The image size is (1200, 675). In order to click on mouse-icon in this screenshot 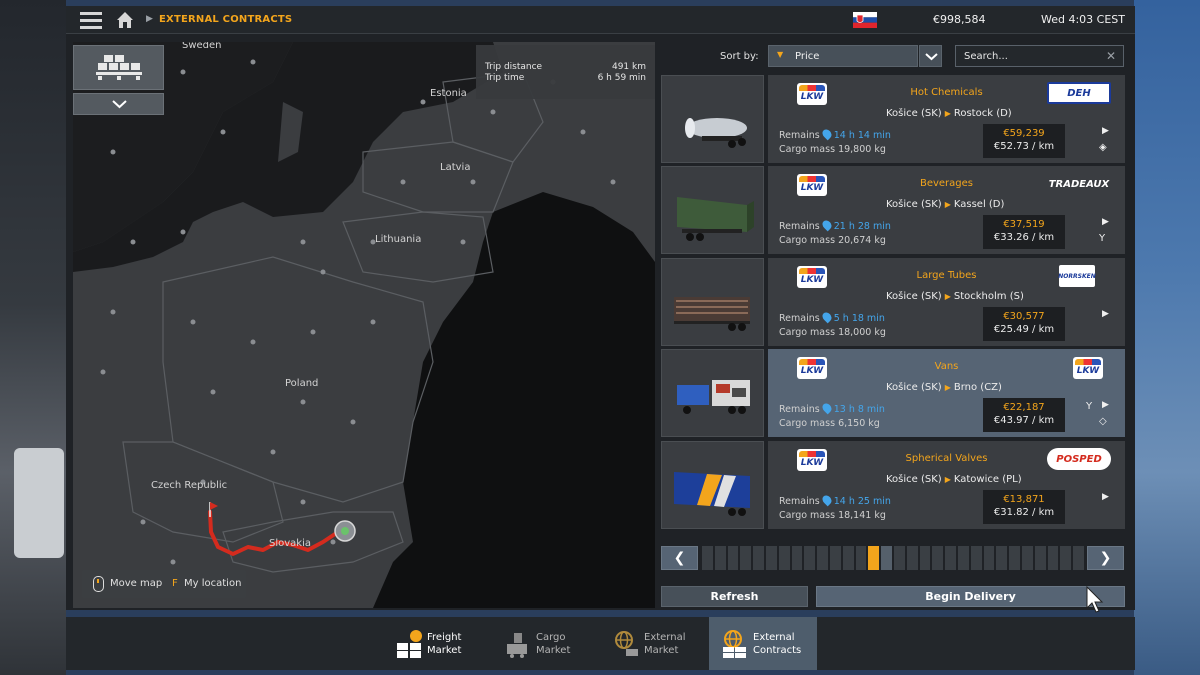, I will do `click(98, 584)`.